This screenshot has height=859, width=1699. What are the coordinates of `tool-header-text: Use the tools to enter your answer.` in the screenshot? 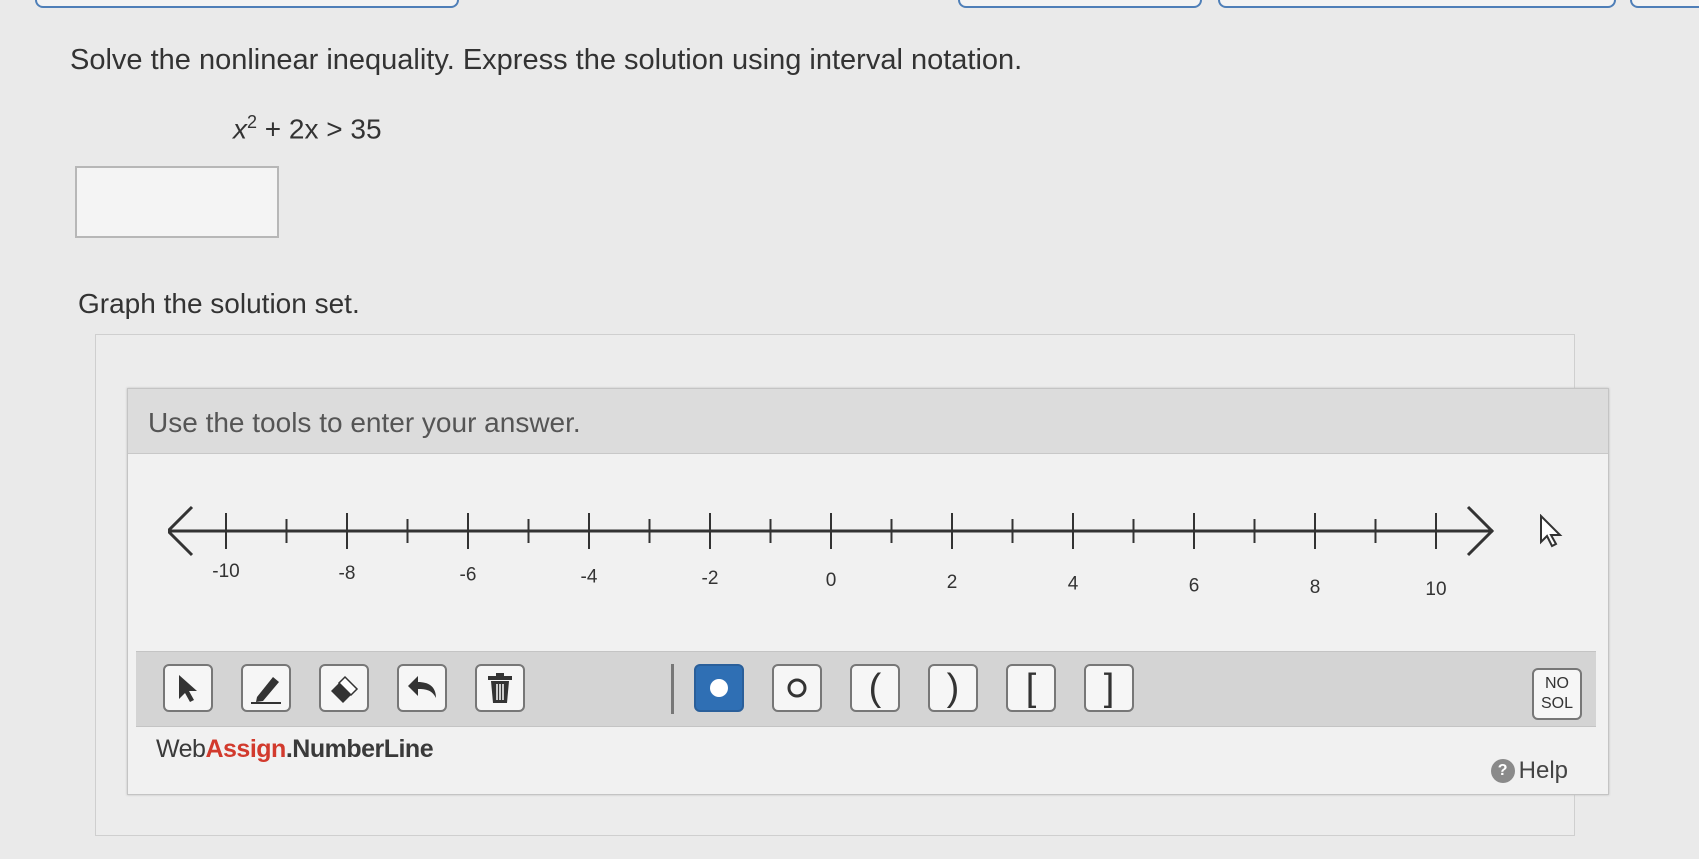 It's located at (364, 422).